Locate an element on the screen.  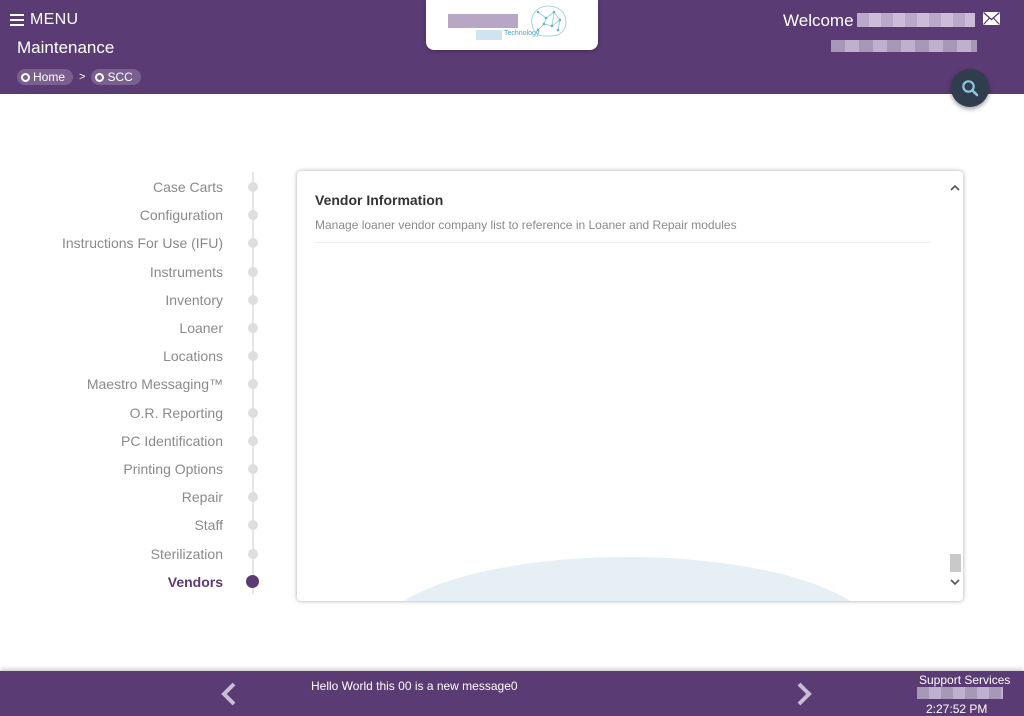
logo-wordmark-redacted is located at coordinates (483, 21).